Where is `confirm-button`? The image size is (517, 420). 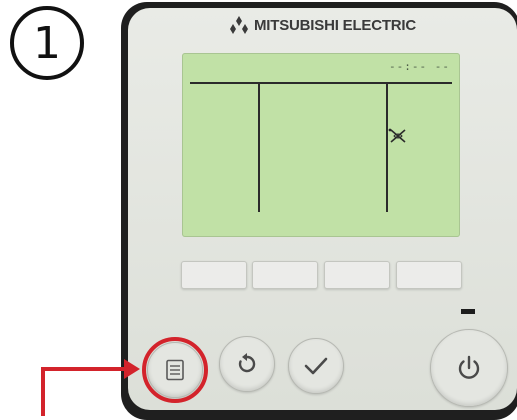
confirm-button is located at coordinates (316, 366).